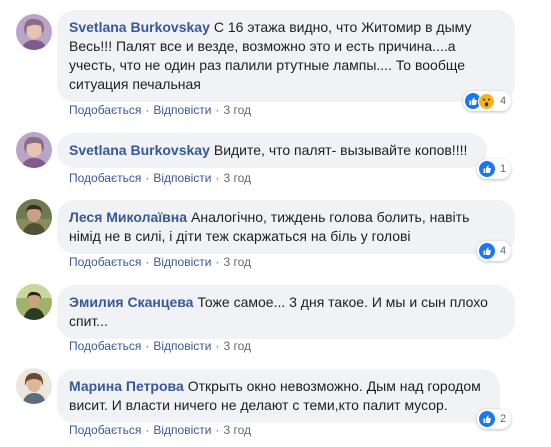 The image size is (551, 447). I want to click on reaction-summary: 2, so click(494, 419).